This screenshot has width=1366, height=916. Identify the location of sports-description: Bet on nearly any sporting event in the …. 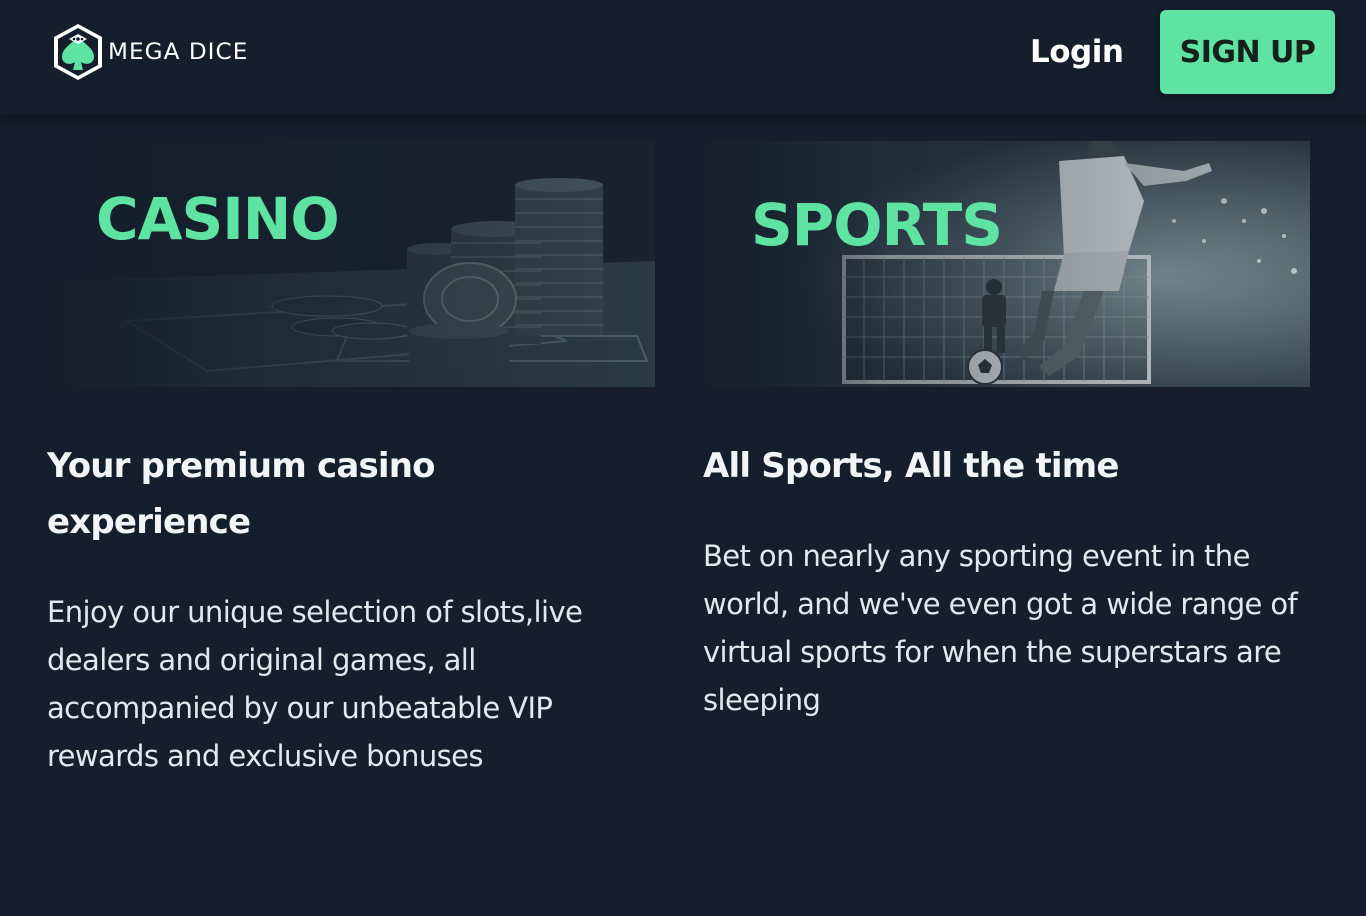
(1000, 628).